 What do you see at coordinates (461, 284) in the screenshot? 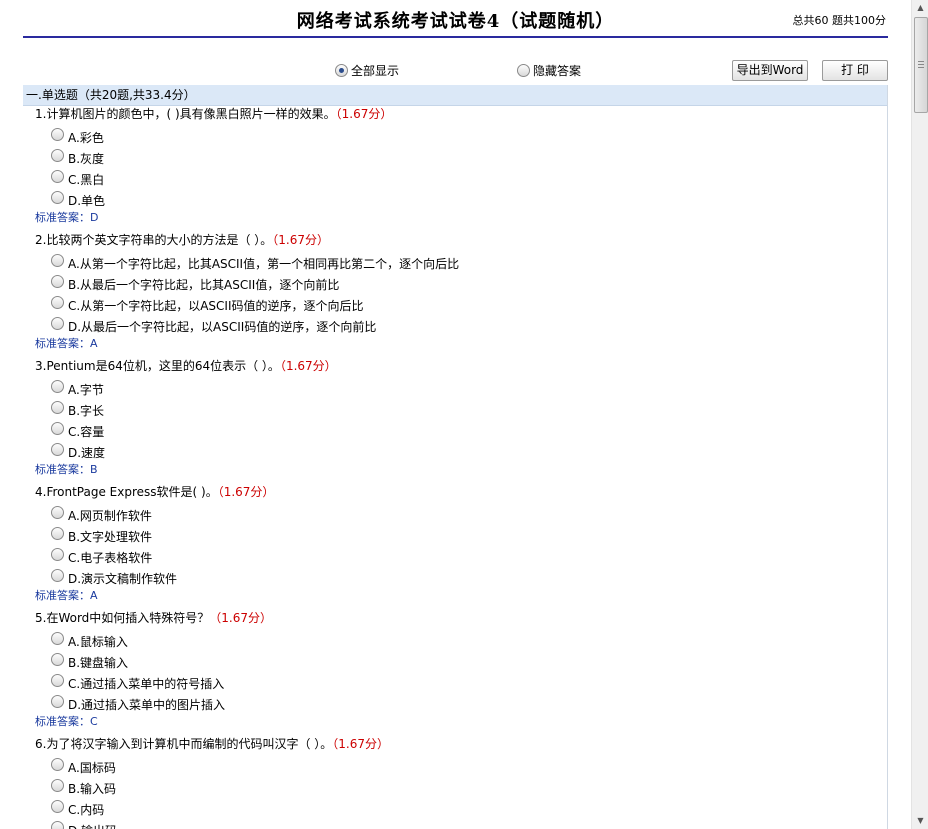
I see `answer-option: B.从最后一个字符比起，比其ASCII值，逐个向前比` at bounding box center [461, 284].